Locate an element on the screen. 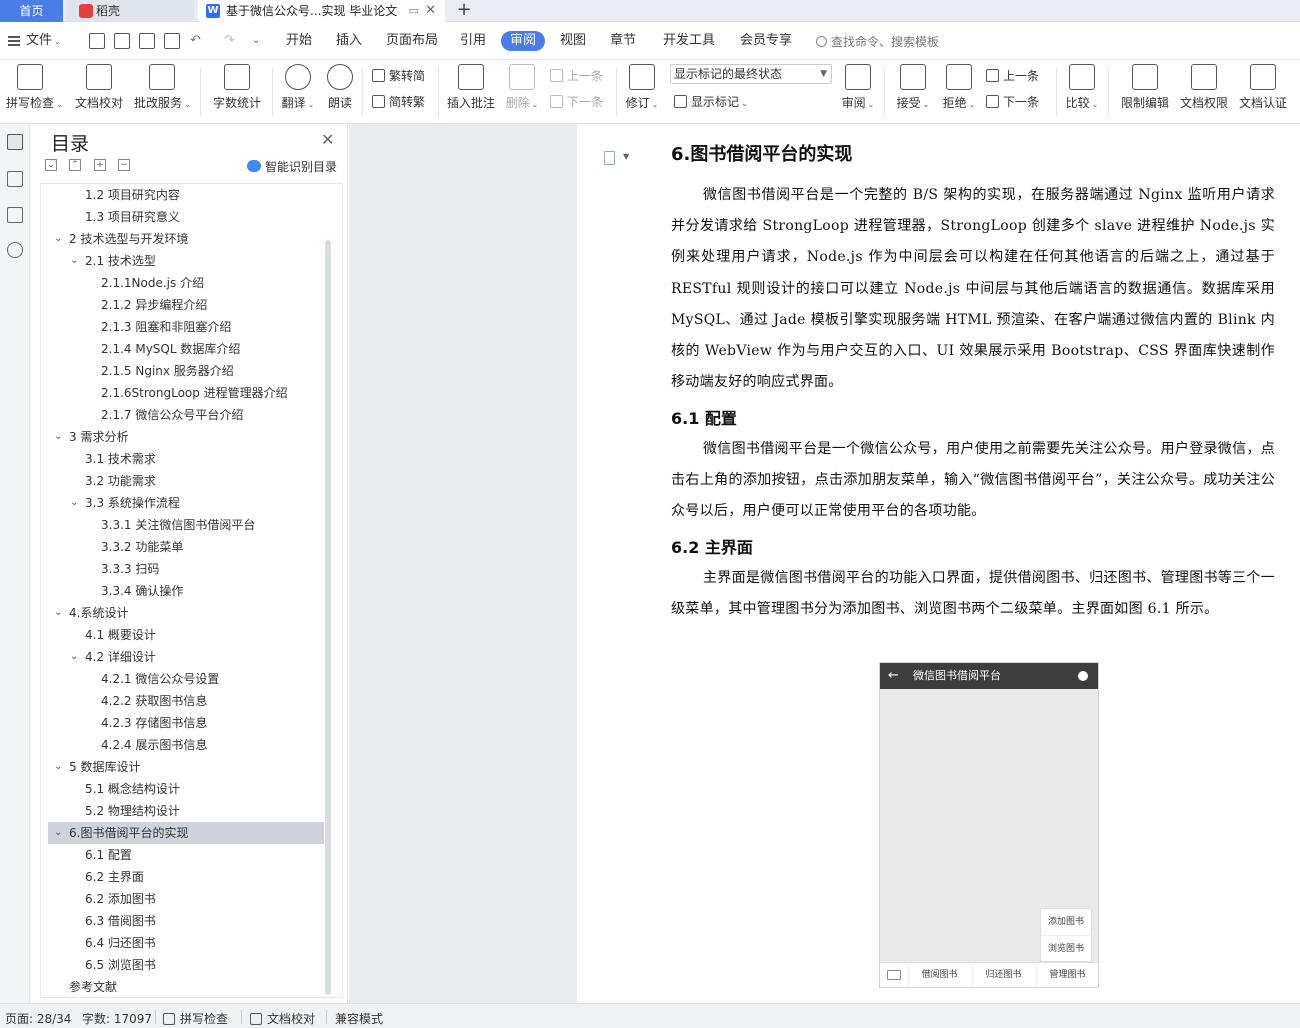 This screenshot has height=1028, width=1300. bookmark-icon is located at coordinates (15, 215).